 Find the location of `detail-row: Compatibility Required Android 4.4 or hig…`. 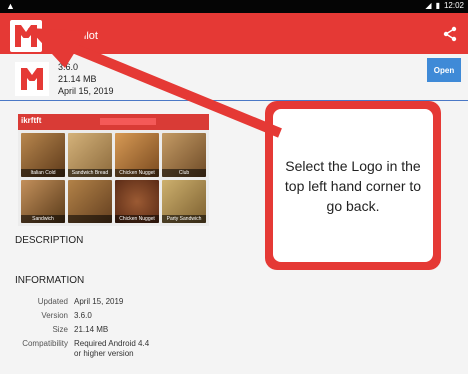

detail-row: Compatibility Required Android 4.4 or hig… is located at coordinates (84, 349).